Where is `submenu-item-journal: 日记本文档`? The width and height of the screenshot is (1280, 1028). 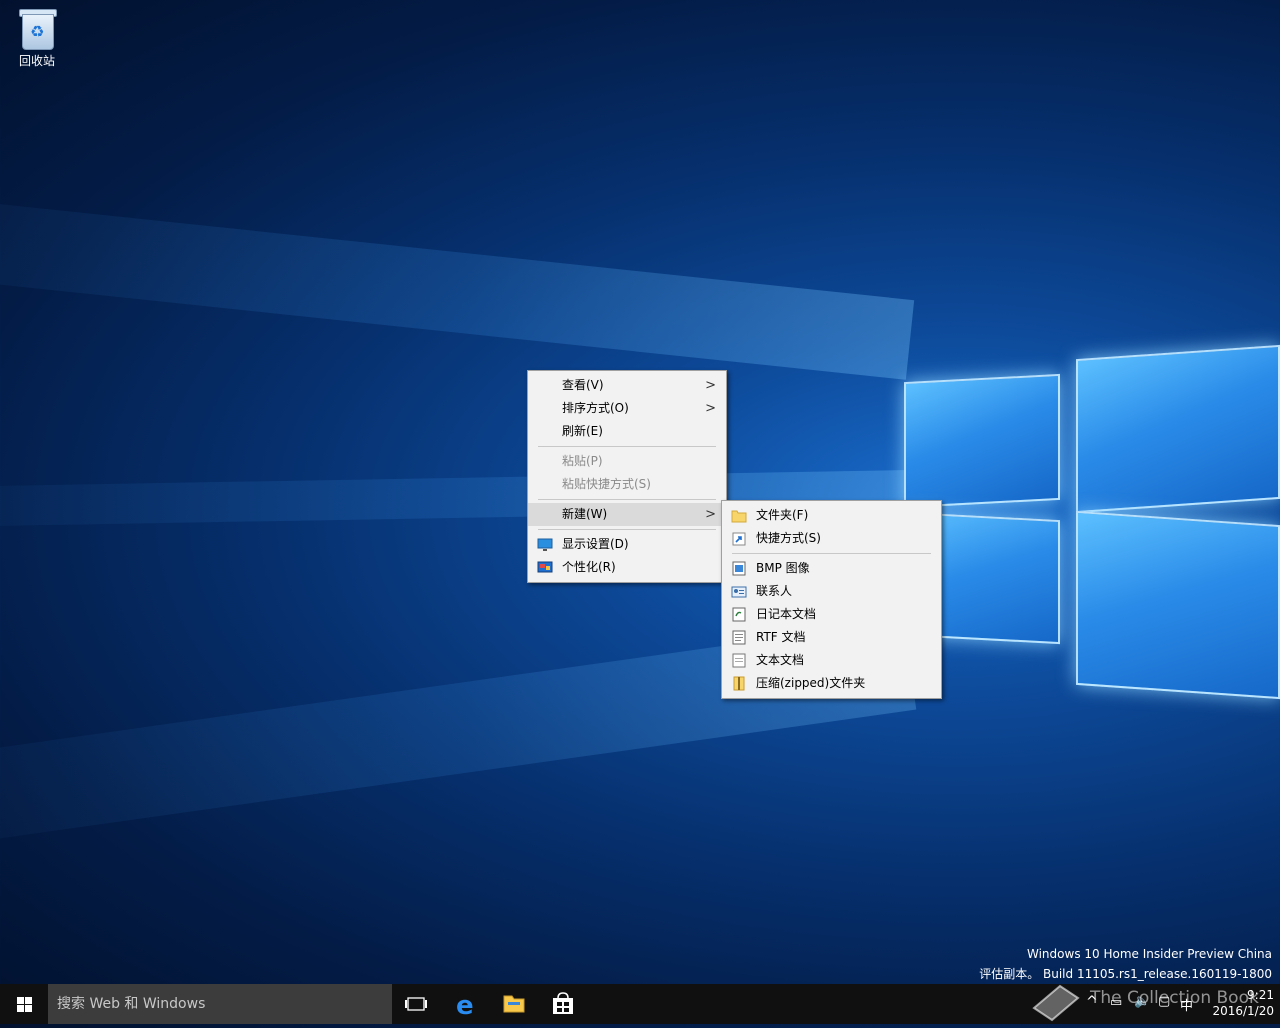 submenu-item-journal: 日记本文档 is located at coordinates (831, 614).